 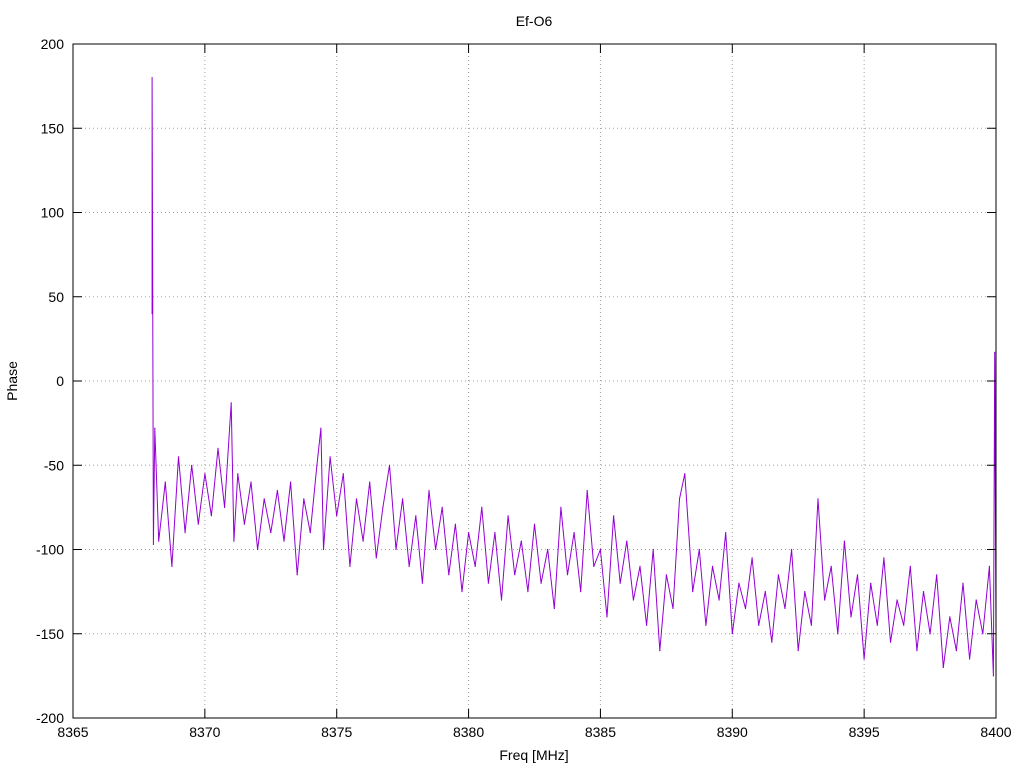 What do you see at coordinates (534, 21) in the screenshot?
I see `chart-title: Ef-O6` at bounding box center [534, 21].